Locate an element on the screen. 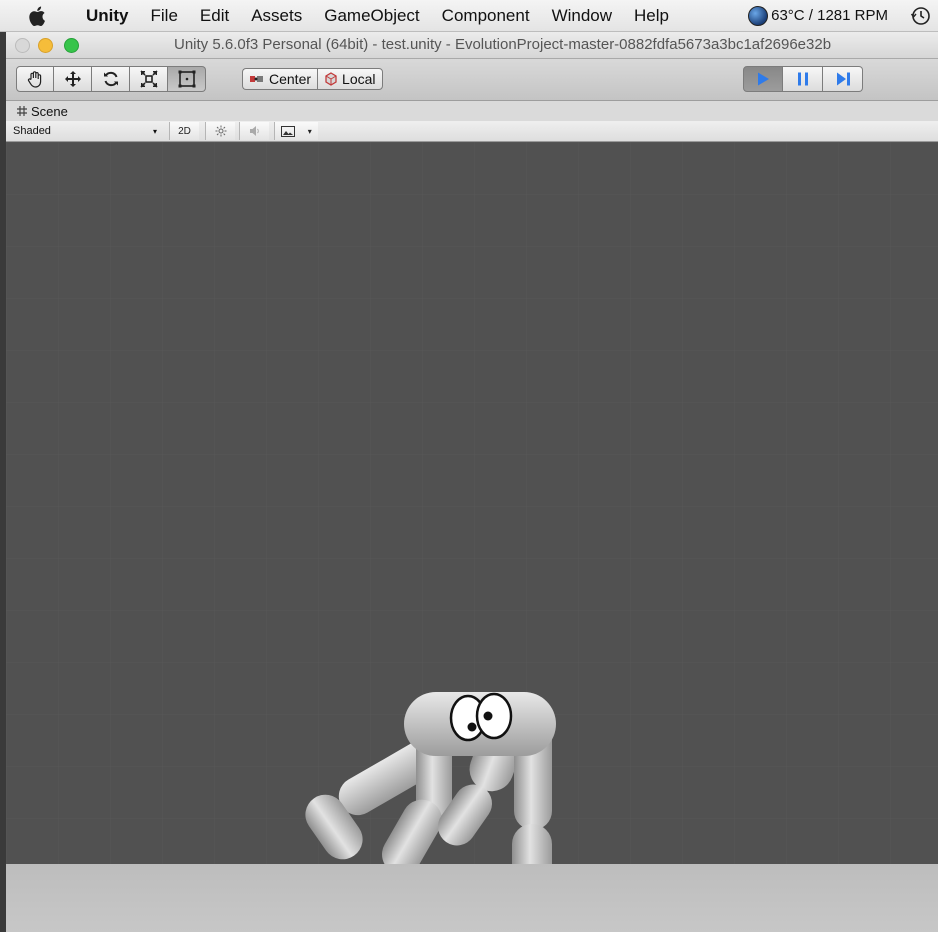 The width and height of the screenshot is (938, 932). toggle-2d-label: 2D is located at coordinates (184, 131).